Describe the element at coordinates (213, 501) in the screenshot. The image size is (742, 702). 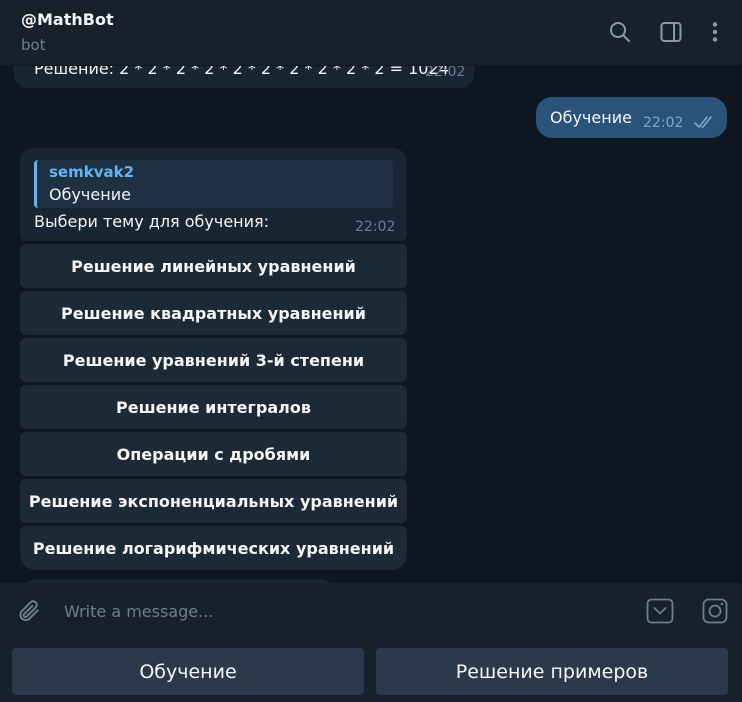
I see `inline-button-exponential-equations: Решение экспоненциальных уравнений` at that location.